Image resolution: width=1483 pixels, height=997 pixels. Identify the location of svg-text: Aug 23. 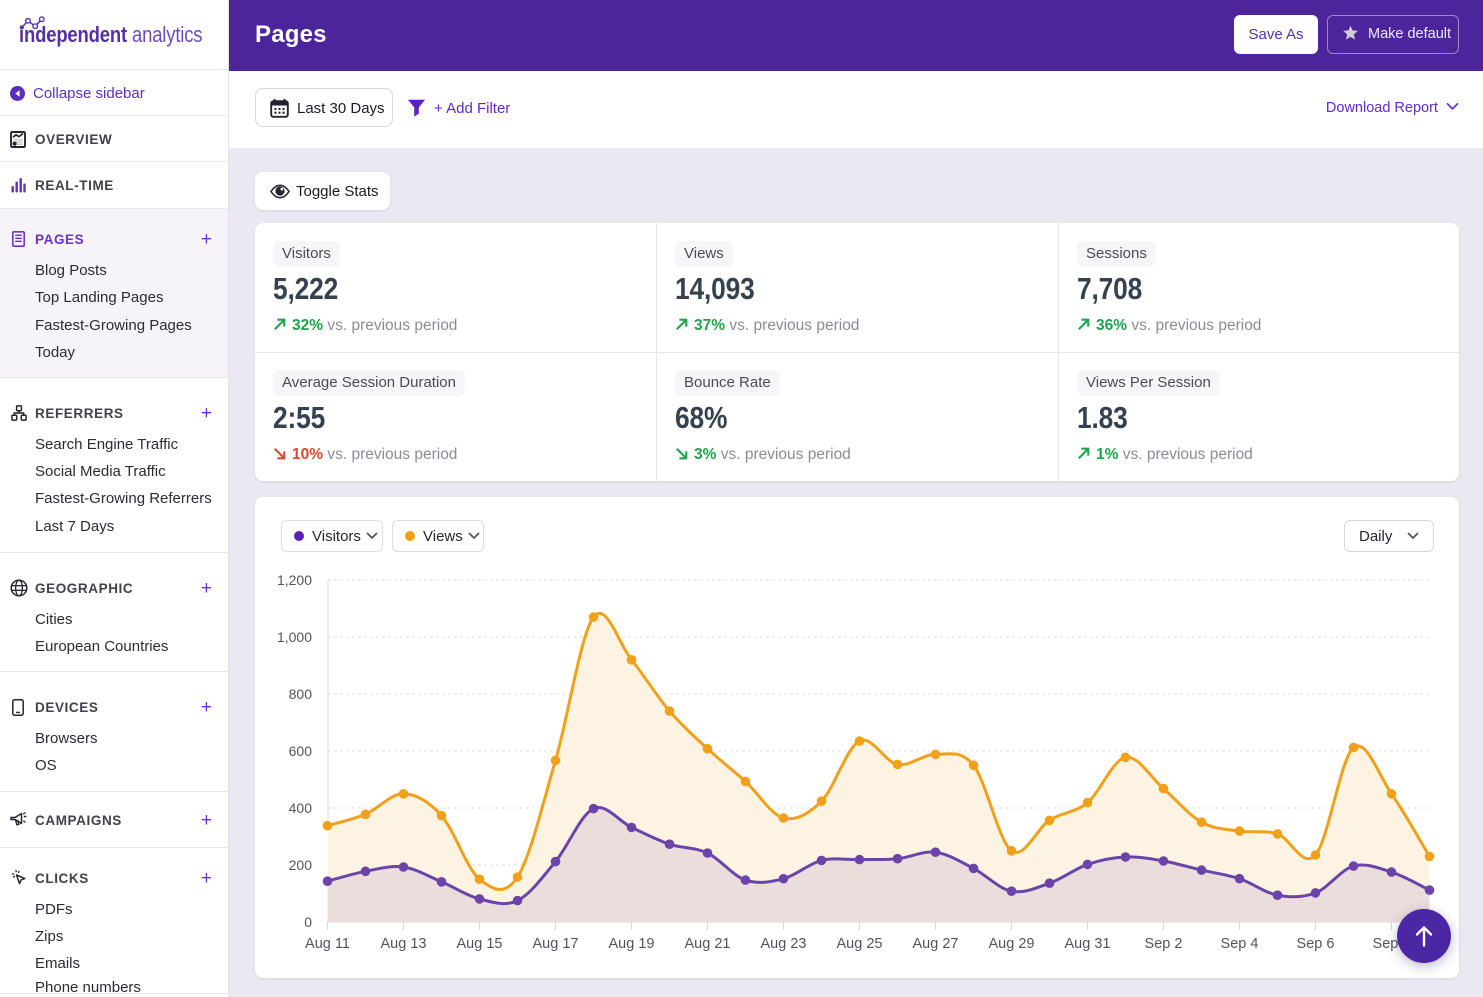
(784, 944).